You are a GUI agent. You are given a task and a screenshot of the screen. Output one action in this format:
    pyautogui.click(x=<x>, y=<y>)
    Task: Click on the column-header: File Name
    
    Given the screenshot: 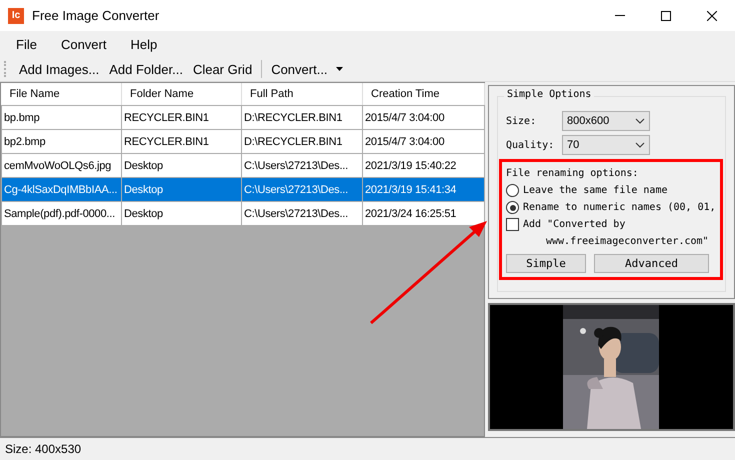 What is the action you would take?
    pyautogui.click(x=62, y=94)
    